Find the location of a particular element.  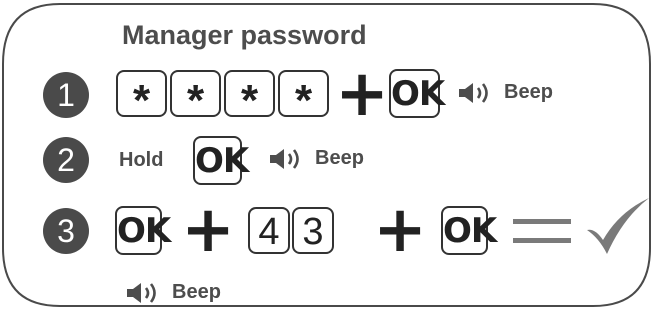

step-number-2: 2 is located at coordinates (66, 160).